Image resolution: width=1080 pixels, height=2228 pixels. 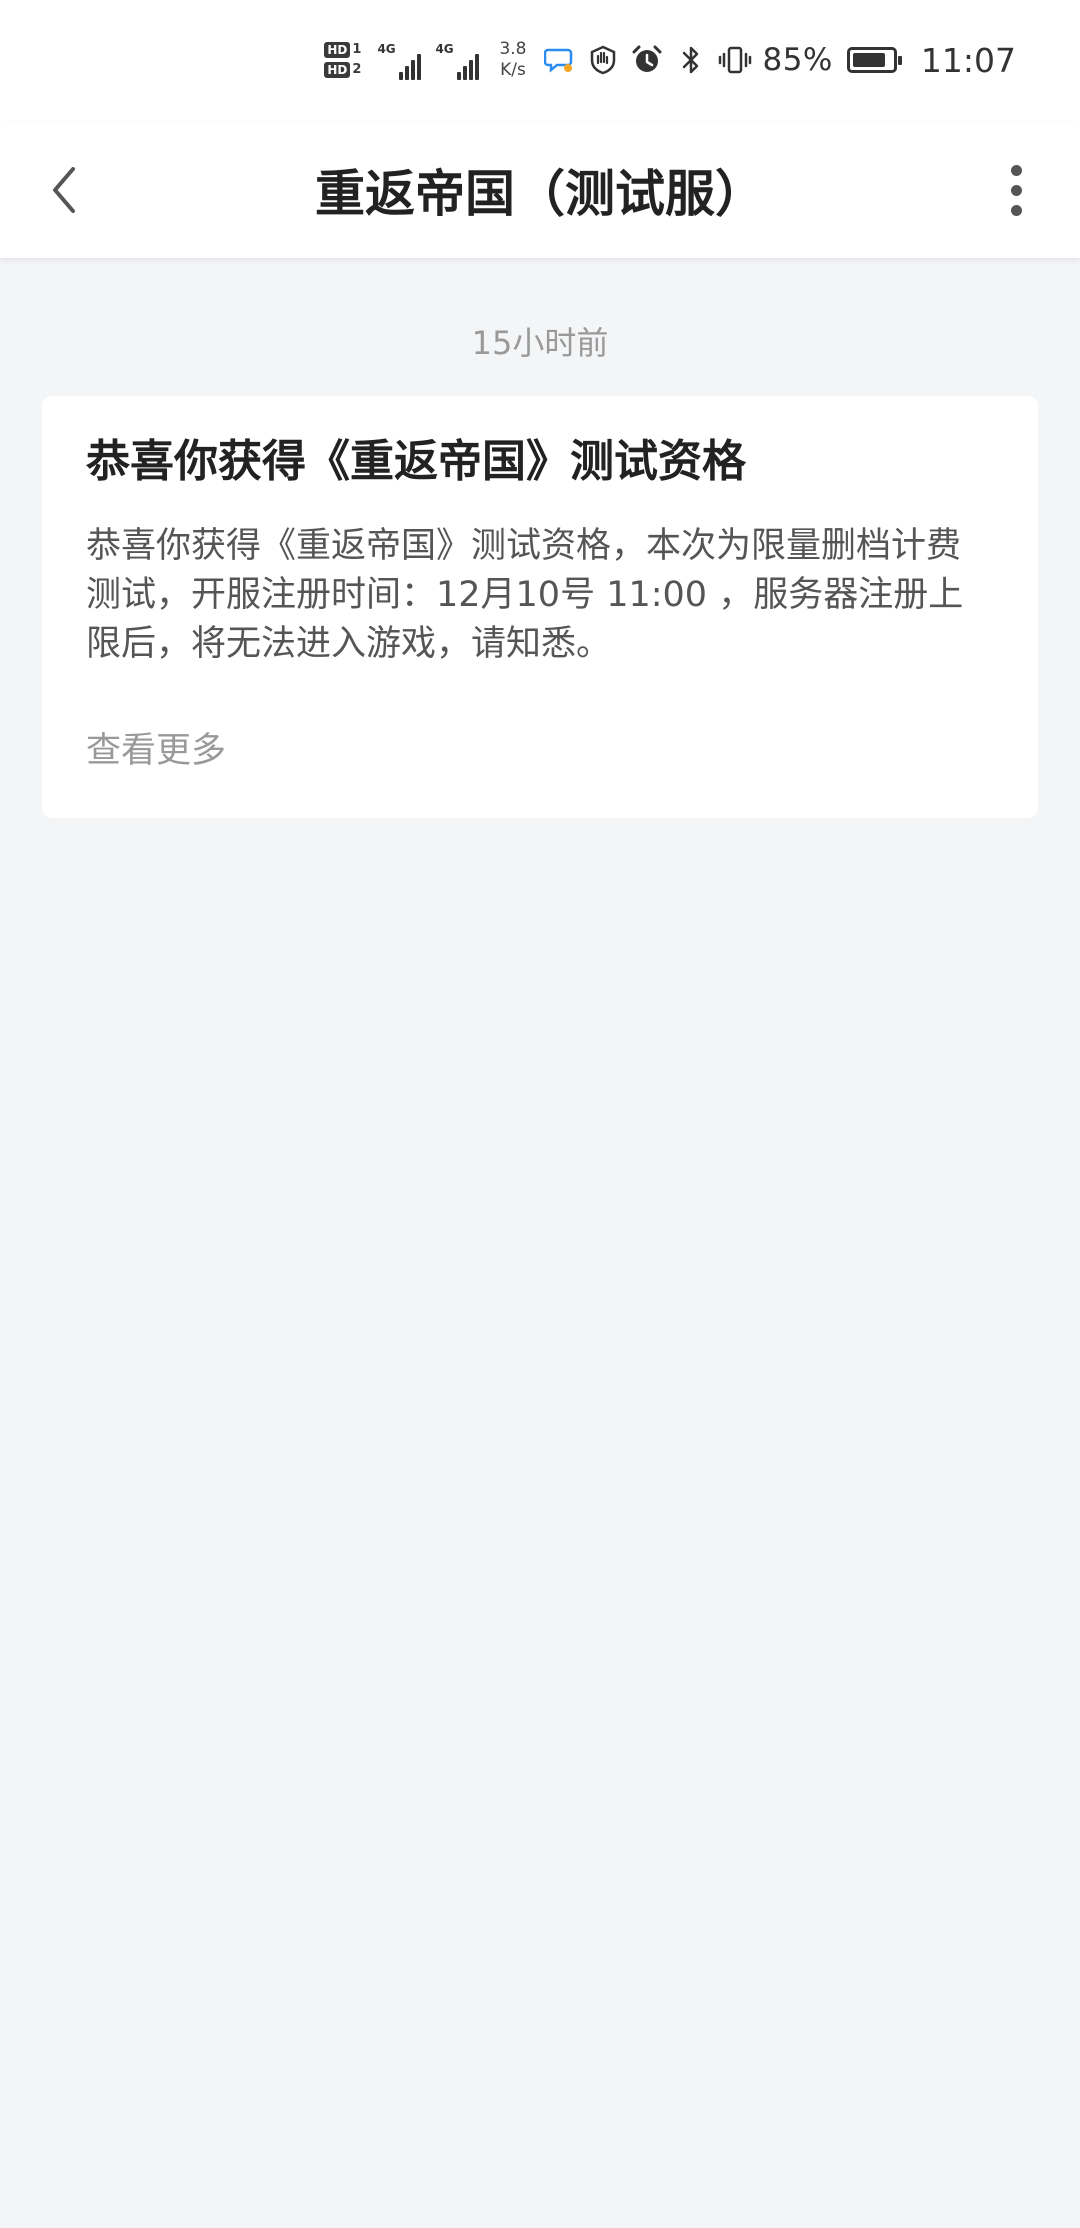 I want to click on sim1-index: 1, so click(x=357, y=49).